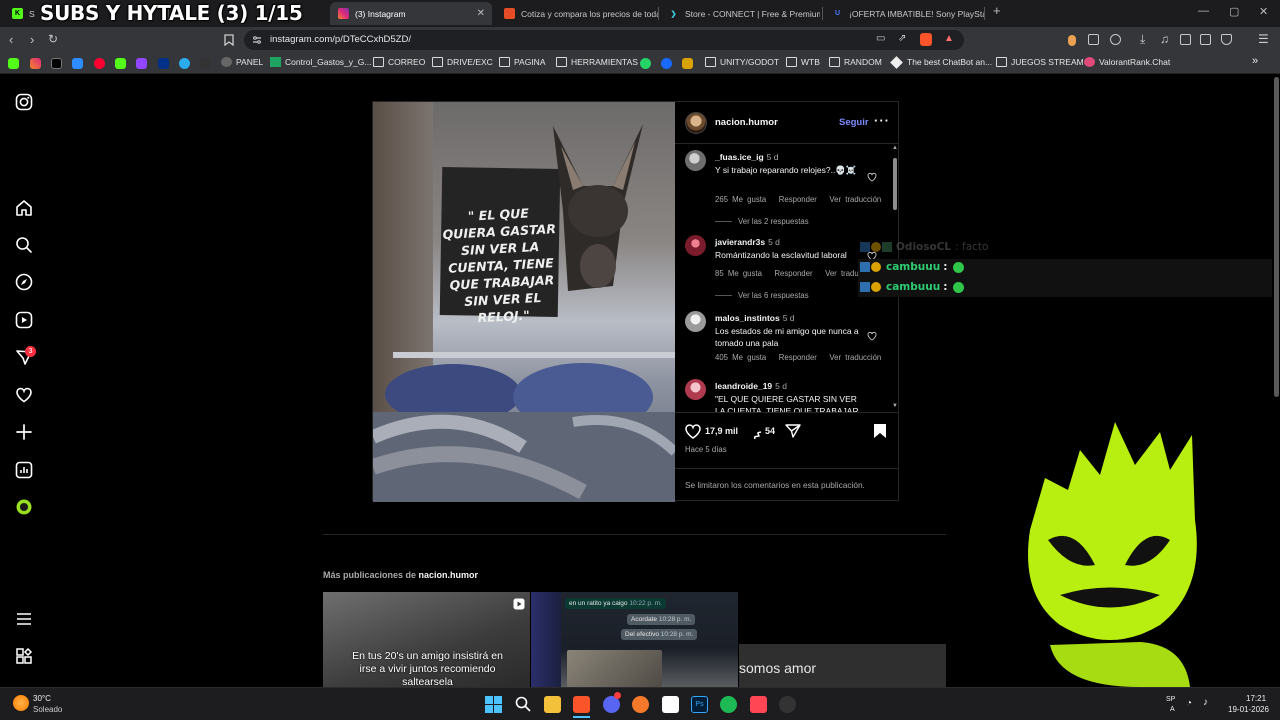  What do you see at coordinates (740, 357) in the screenshot?
I see `comment-likes: 405 Me gusta` at bounding box center [740, 357].